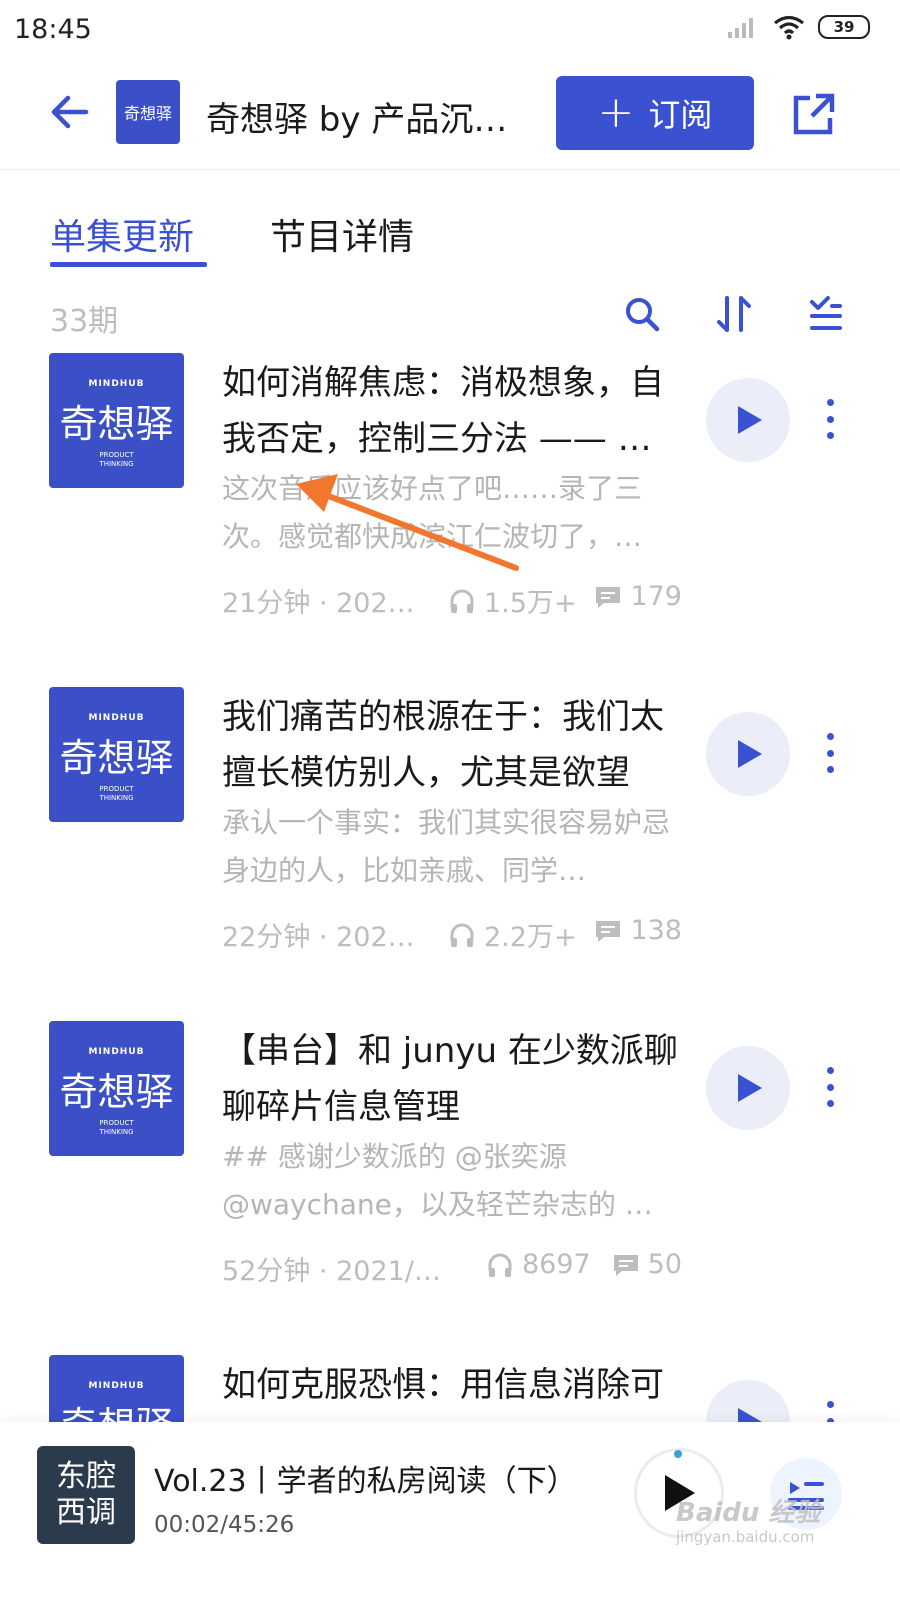 The height and width of the screenshot is (1600, 900). What do you see at coordinates (745, 1537) in the screenshot?
I see `watermark-url: jingyan.baidu.com` at bounding box center [745, 1537].